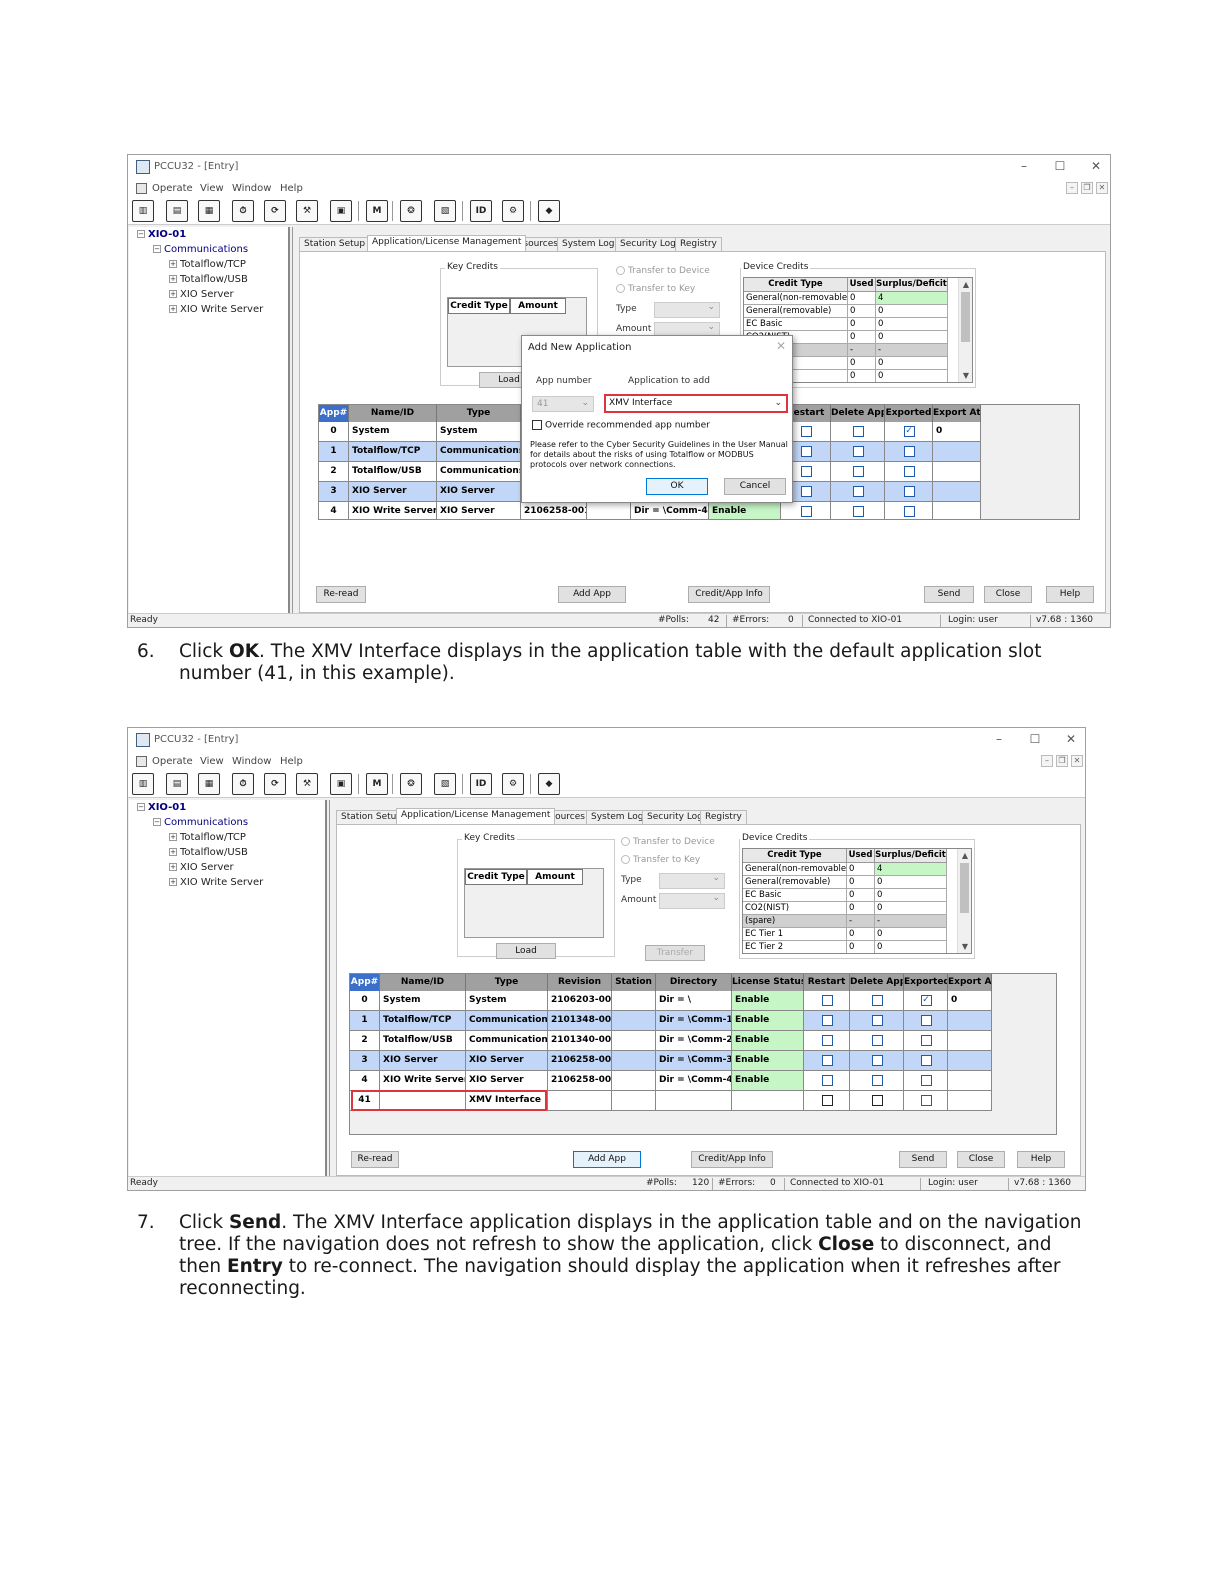 This screenshot has width=1224, height=1584. What do you see at coordinates (692, 901) in the screenshot?
I see `amount-select` at bounding box center [692, 901].